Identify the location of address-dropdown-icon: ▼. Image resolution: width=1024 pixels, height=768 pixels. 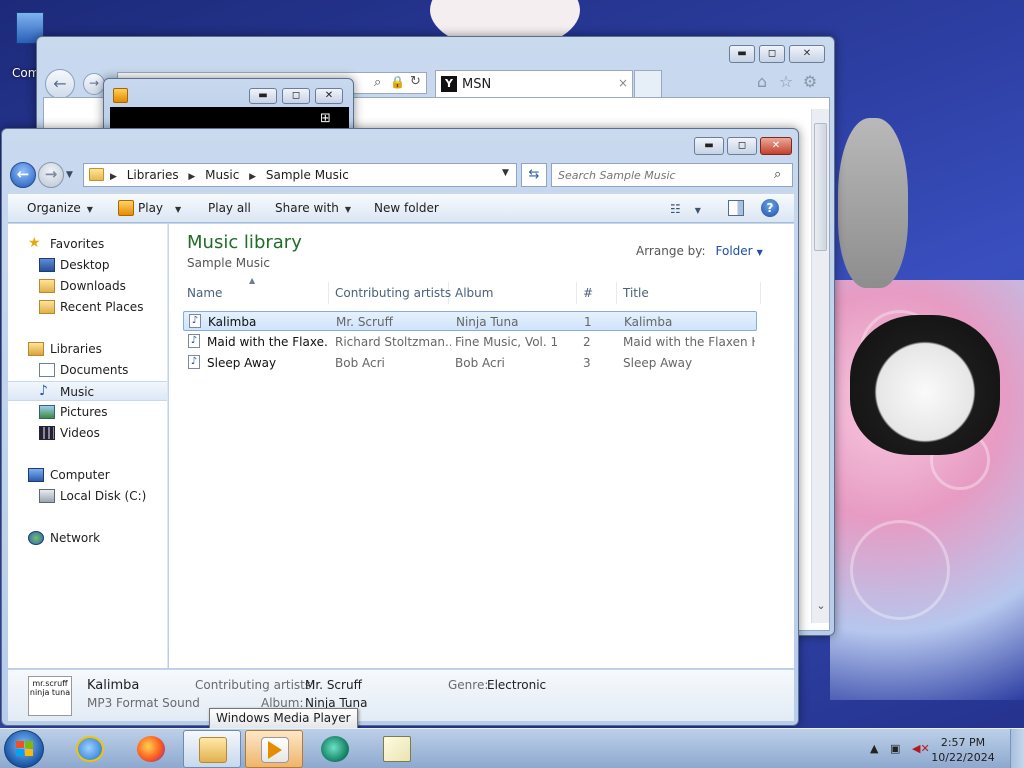
(505, 173).